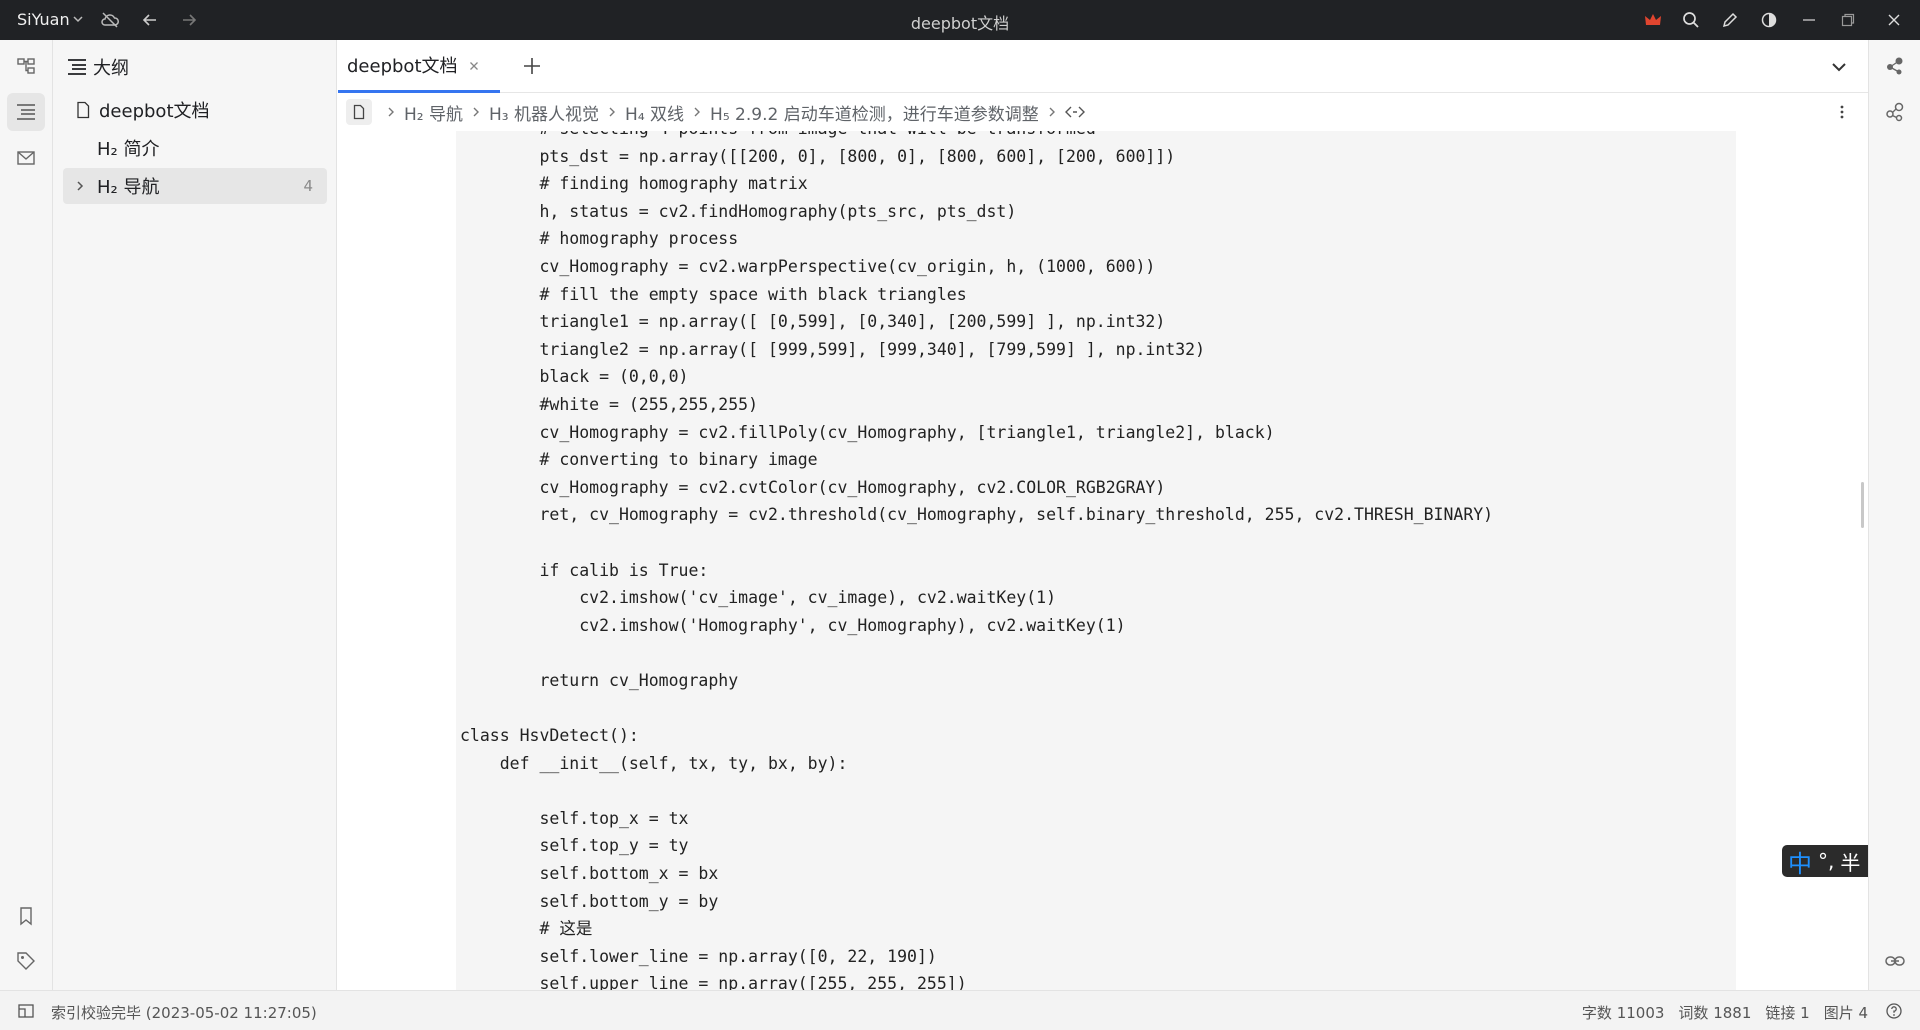 The height and width of the screenshot is (1030, 1920). I want to click on outline-button, so click(26, 112).